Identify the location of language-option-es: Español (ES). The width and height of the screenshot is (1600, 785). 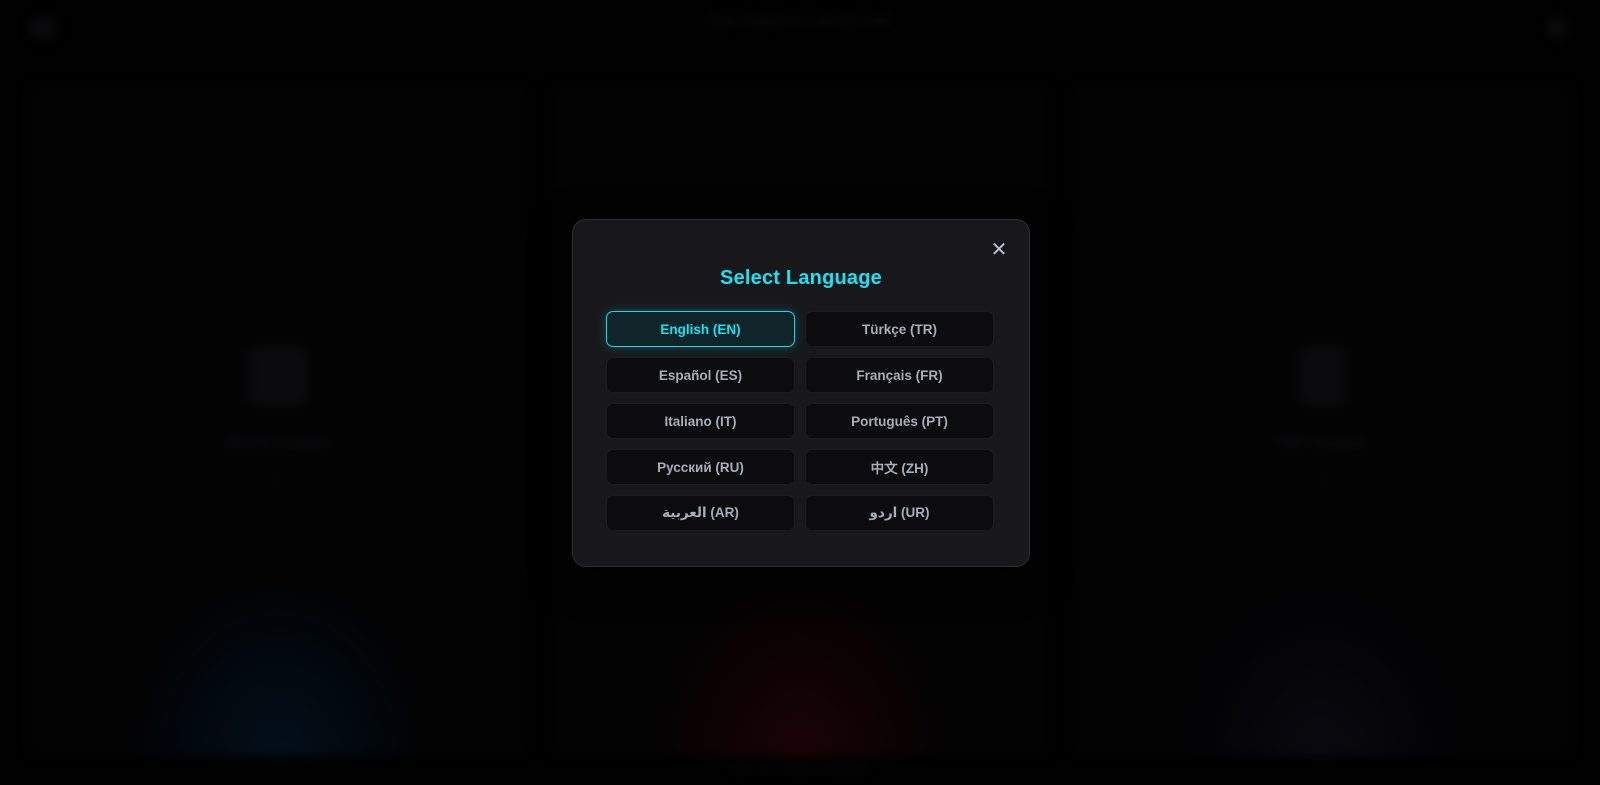
(700, 375).